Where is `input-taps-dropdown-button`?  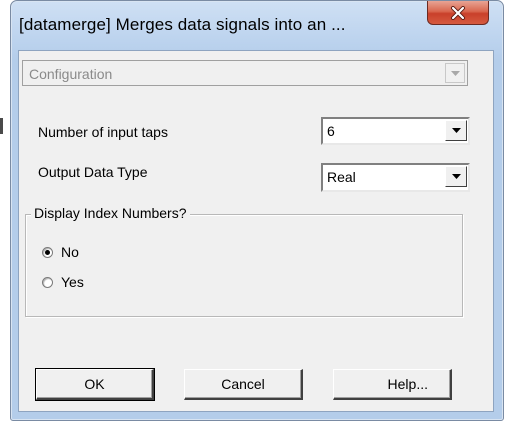
input-taps-dropdown-button is located at coordinates (456, 130).